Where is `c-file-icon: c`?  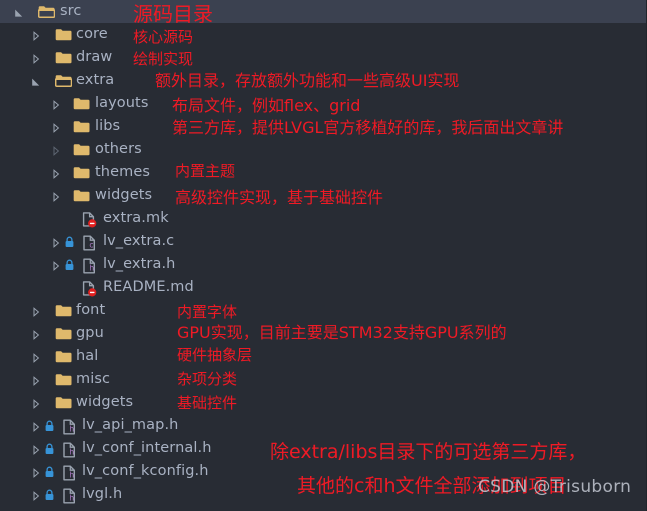 c-file-icon: c is located at coordinates (90, 241).